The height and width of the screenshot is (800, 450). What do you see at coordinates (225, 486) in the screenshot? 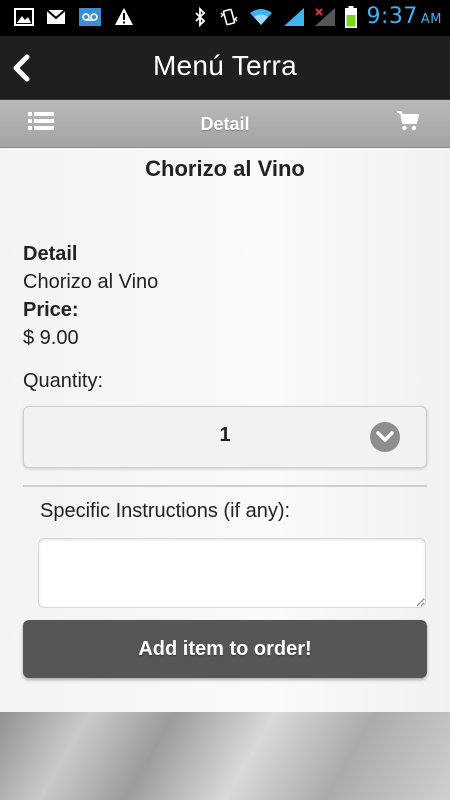
I see `divider` at bounding box center [225, 486].